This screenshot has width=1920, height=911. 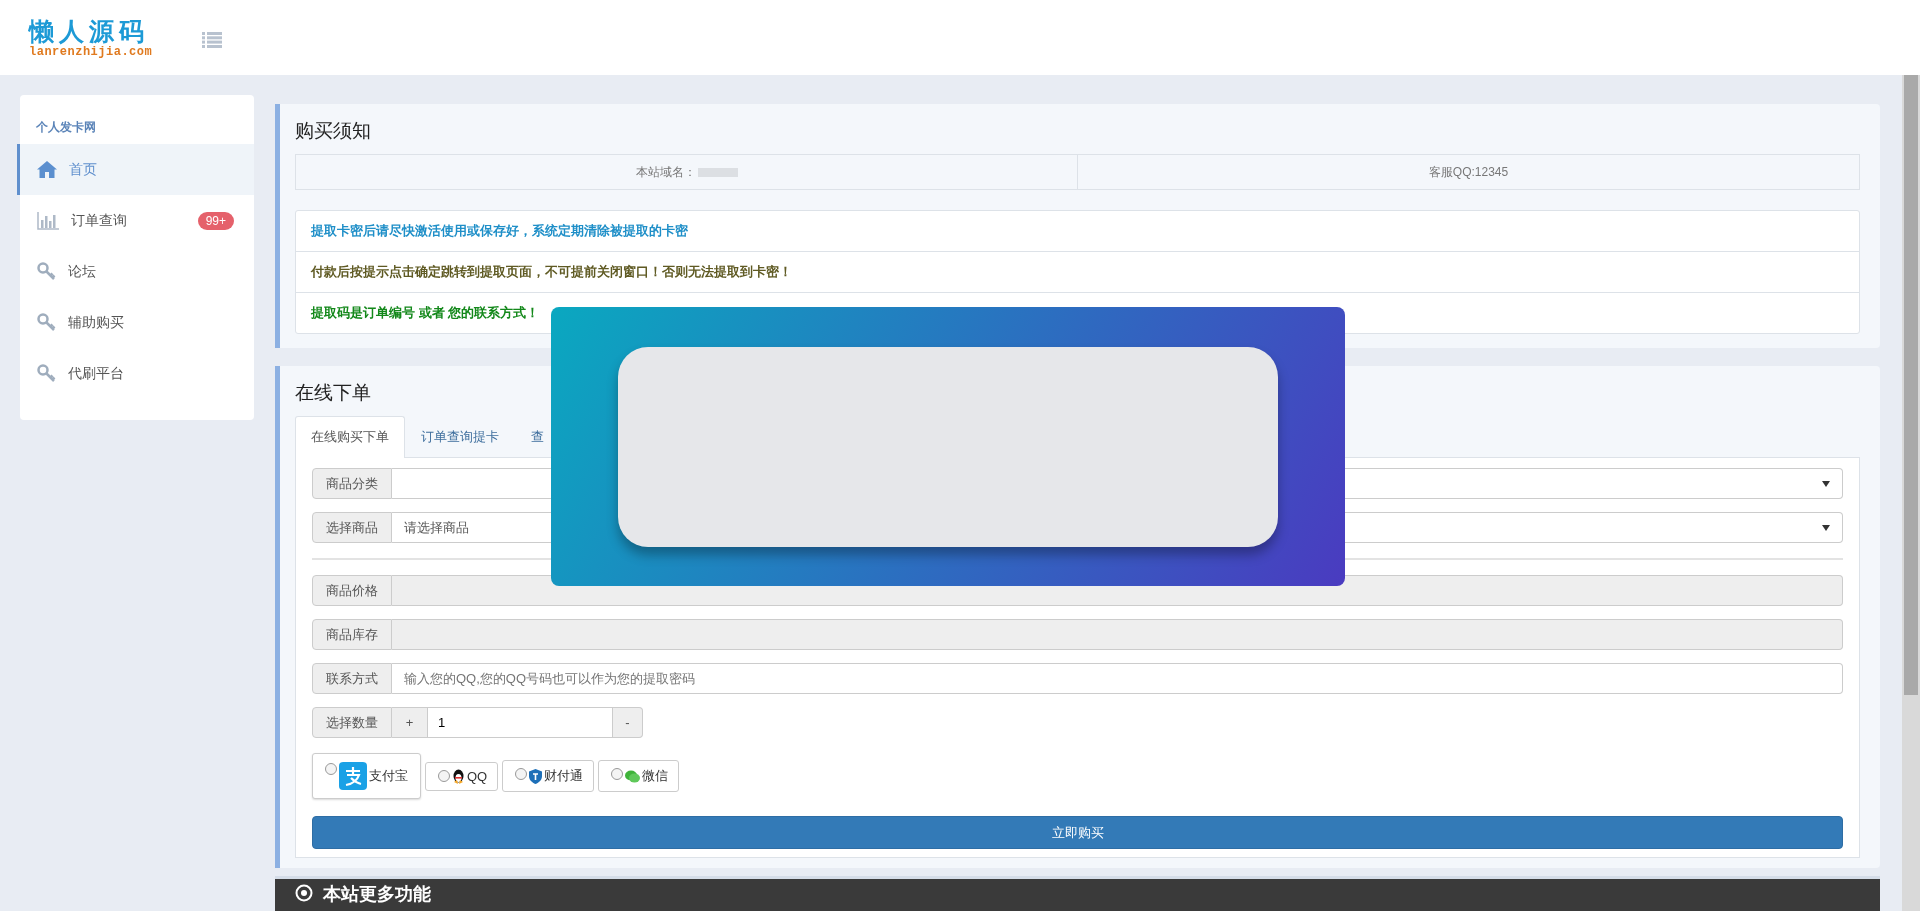 I want to click on payment-option: QQ, so click(x=462, y=776).